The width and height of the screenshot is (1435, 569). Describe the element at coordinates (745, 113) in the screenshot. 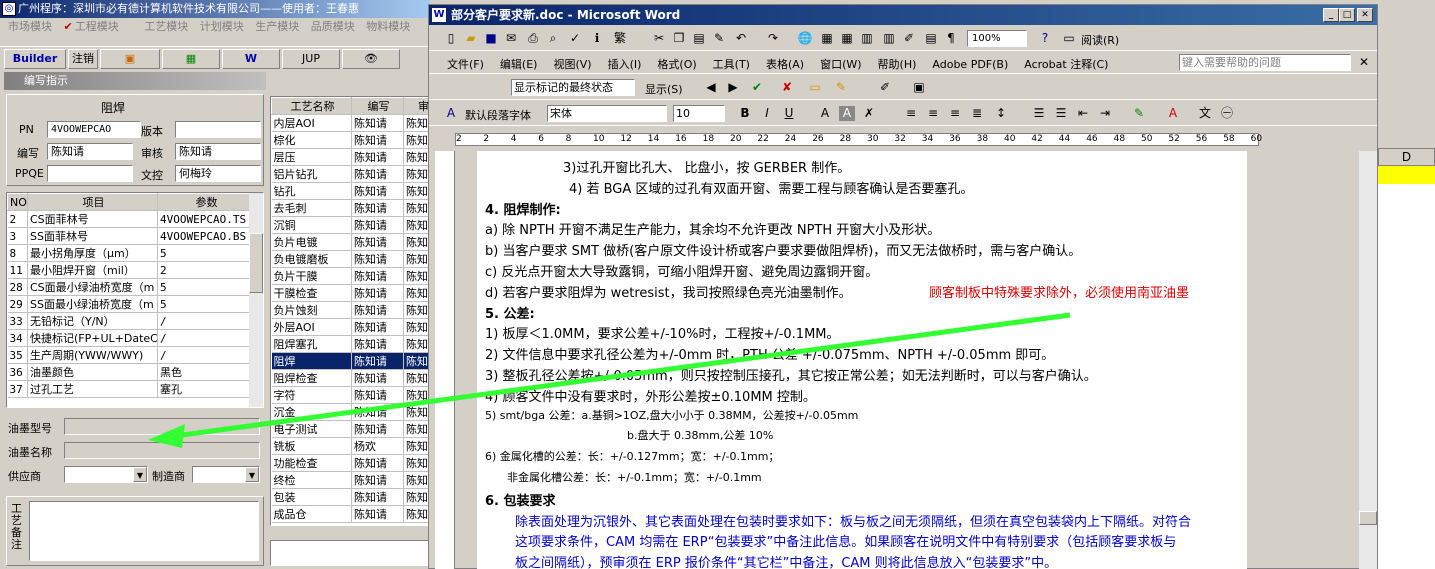

I see `bold-icon: B` at that location.